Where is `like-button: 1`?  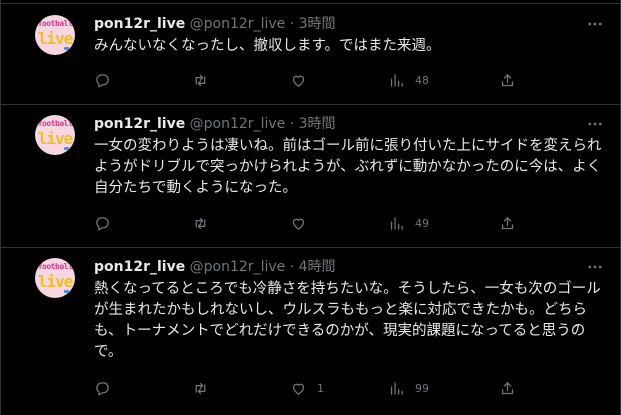
like-button: 1 is located at coordinates (307, 388).